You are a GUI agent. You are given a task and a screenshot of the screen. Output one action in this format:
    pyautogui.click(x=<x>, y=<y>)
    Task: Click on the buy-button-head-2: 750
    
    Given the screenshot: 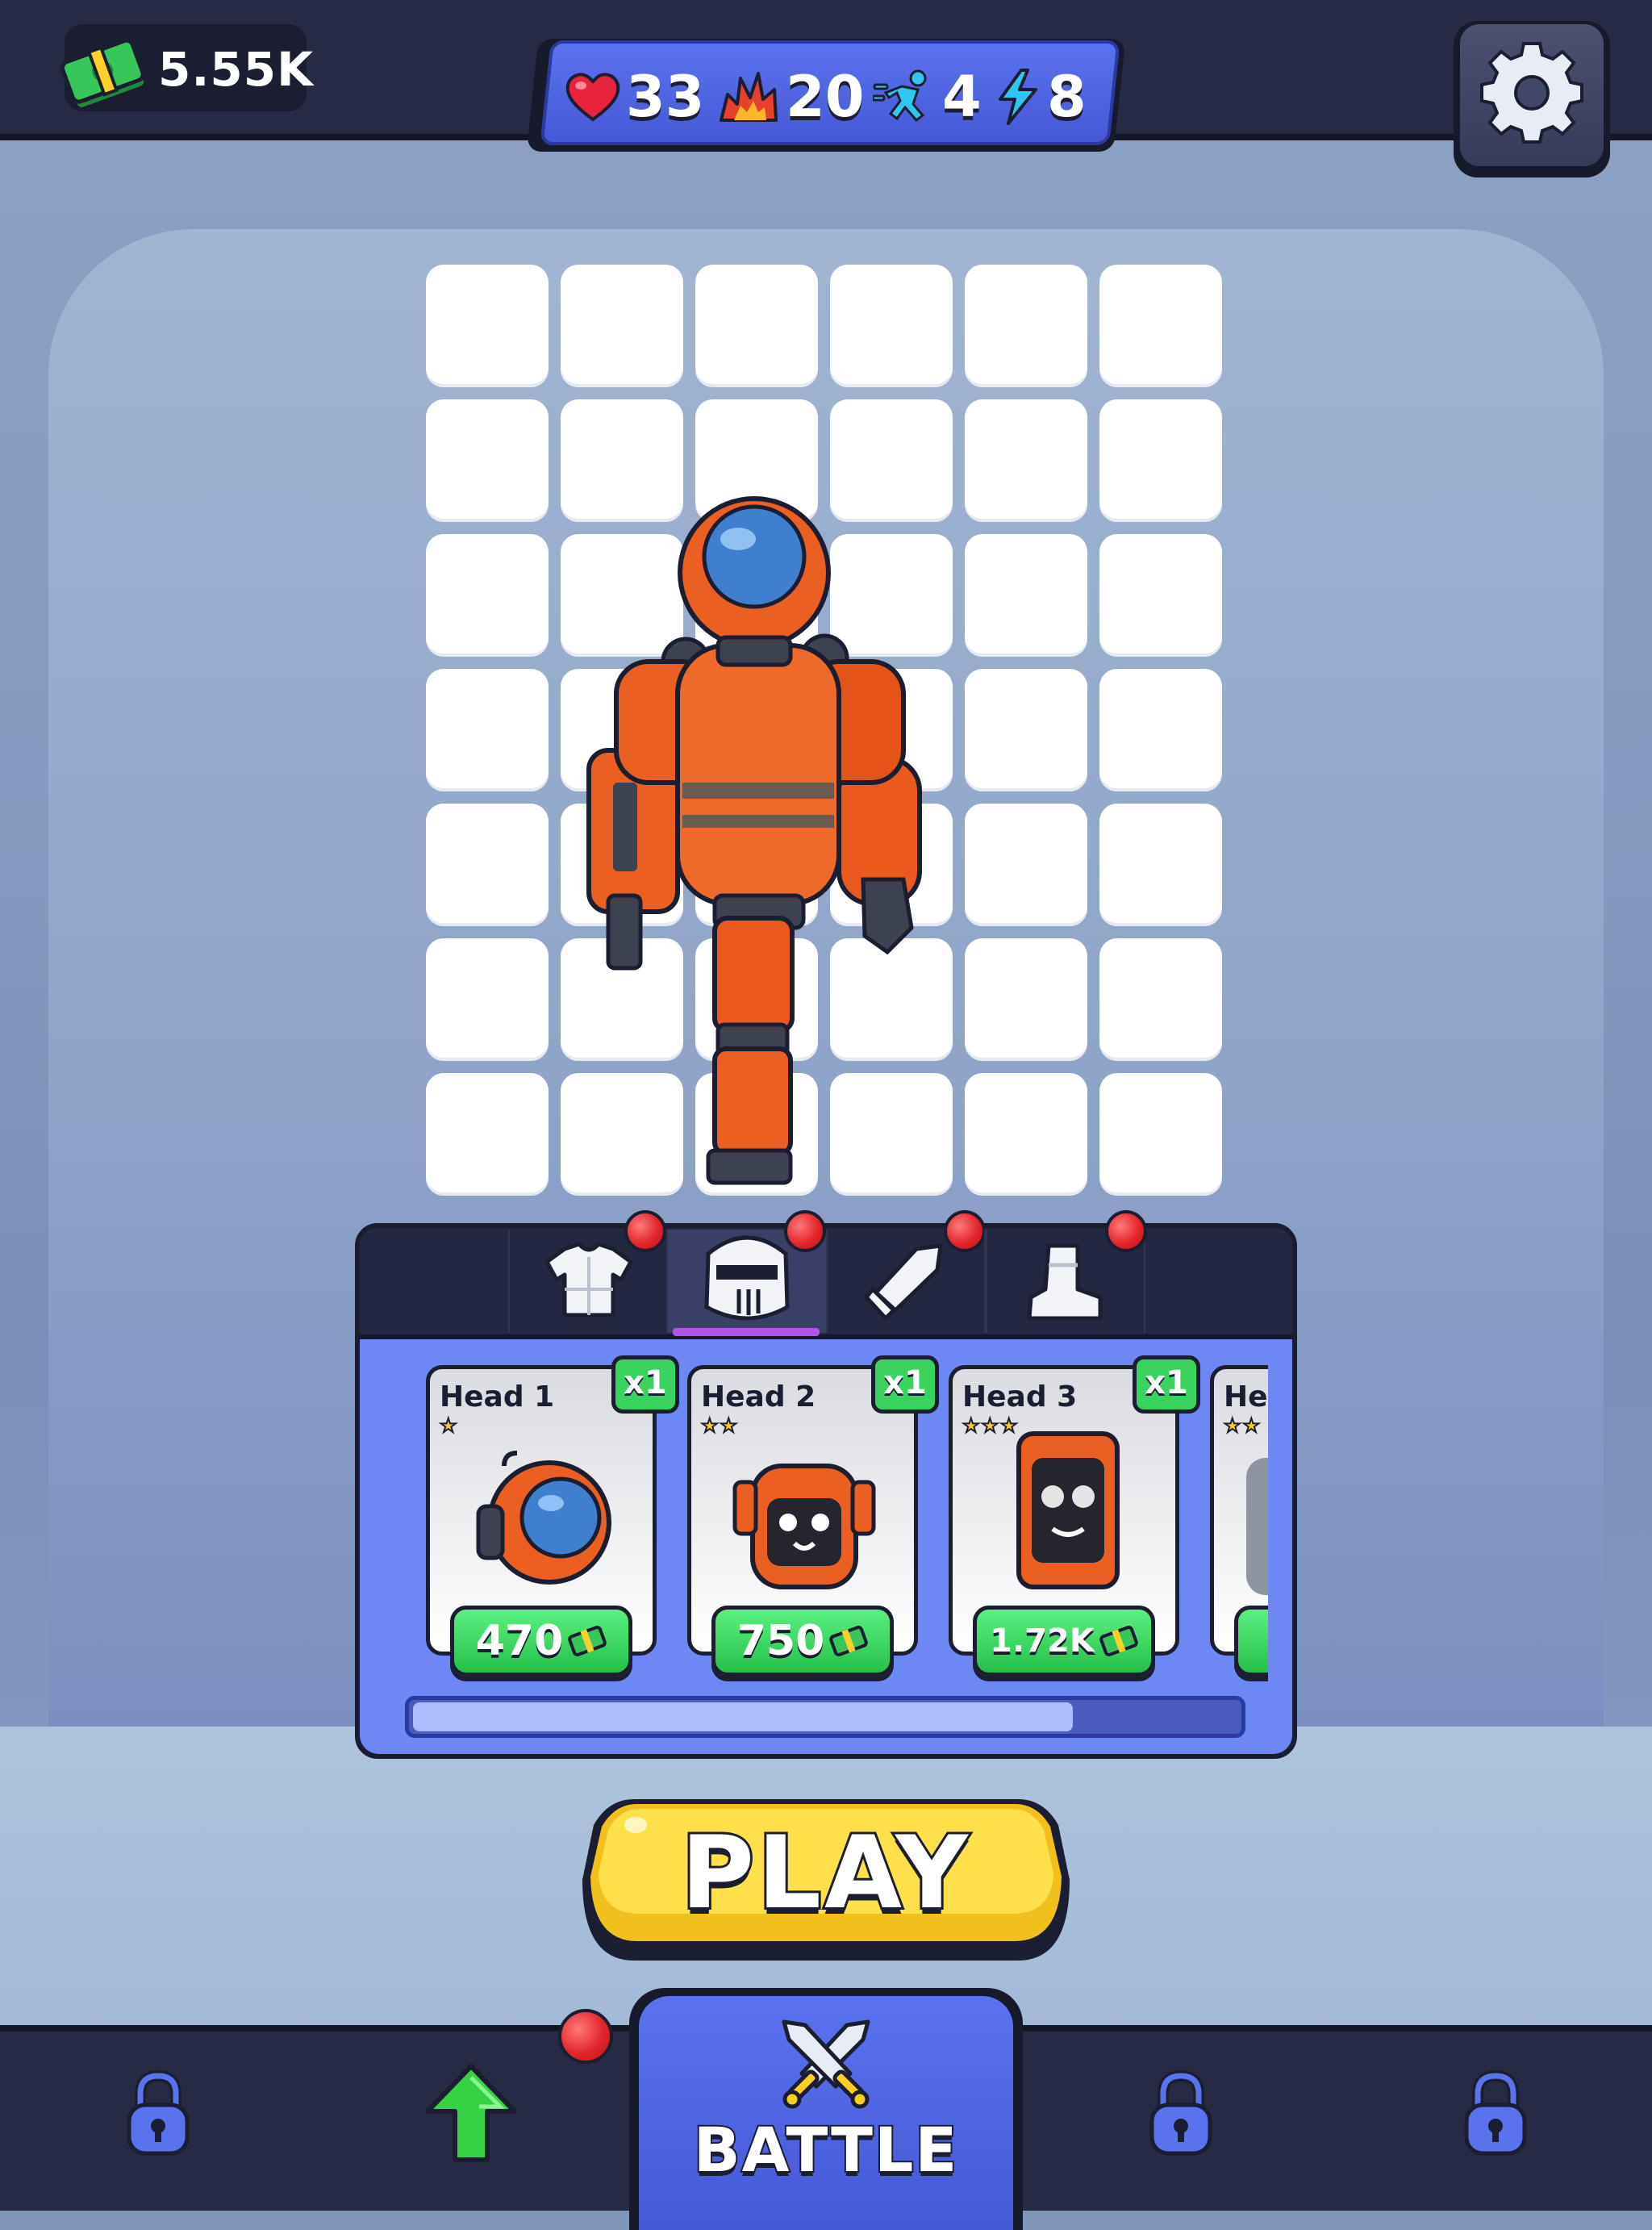 What is the action you would take?
    pyautogui.click(x=803, y=1641)
    